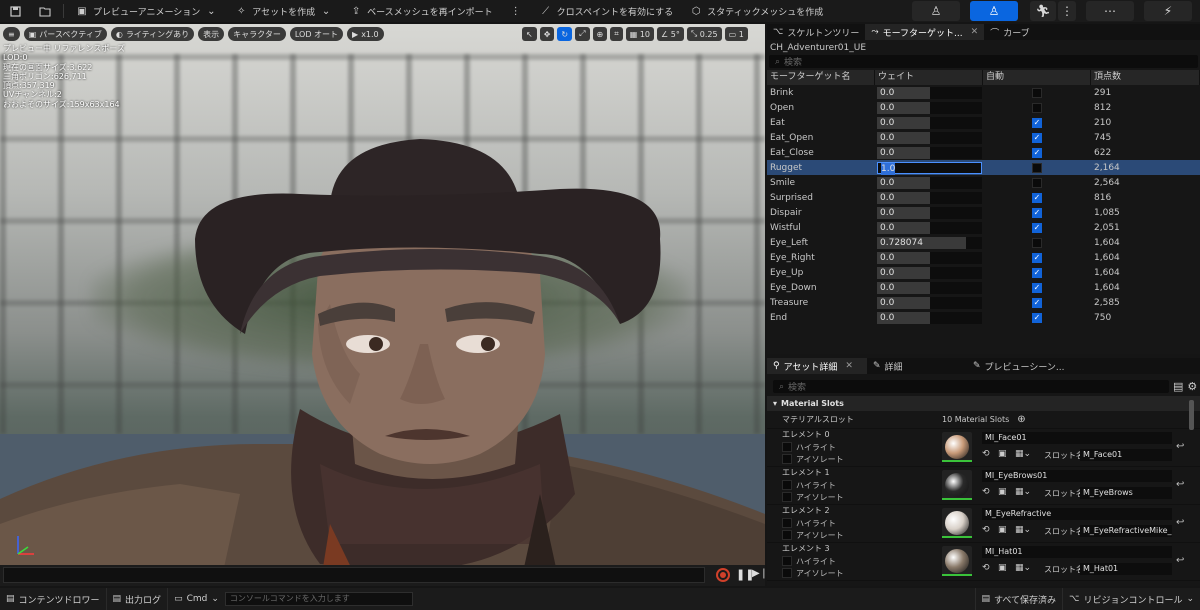 The image size is (1200, 610). What do you see at coordinates (736, 34) in the screenshot?
I see `camera-speed-button: ▭ 1` at bounding box center [736, 34].